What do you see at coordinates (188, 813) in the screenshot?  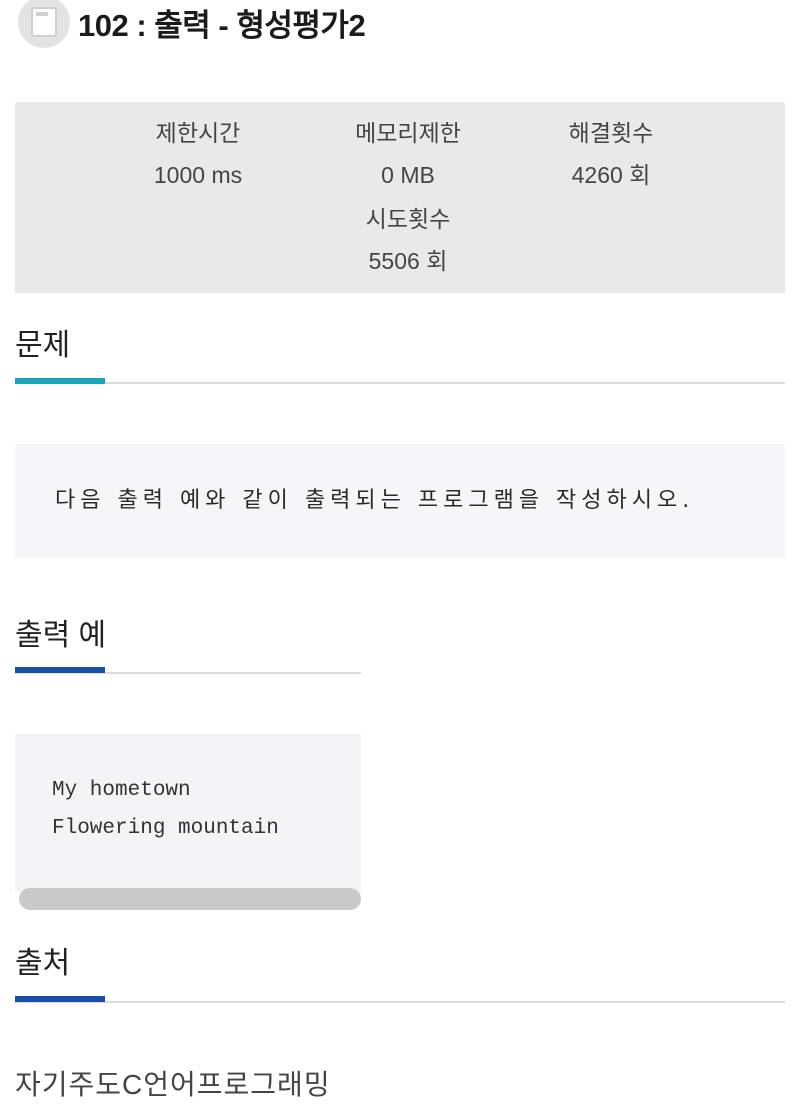 I see `output-example-code-block: My hometown Flowering mountain` at bounding box center [188, 813].